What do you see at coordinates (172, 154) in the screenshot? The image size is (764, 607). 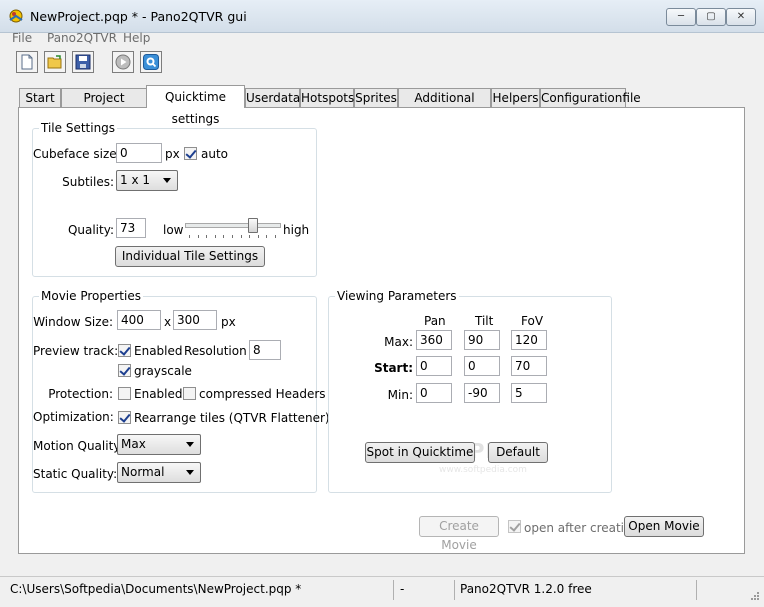 I see `cubeface-unit: px` at bounding box center [172, 154].